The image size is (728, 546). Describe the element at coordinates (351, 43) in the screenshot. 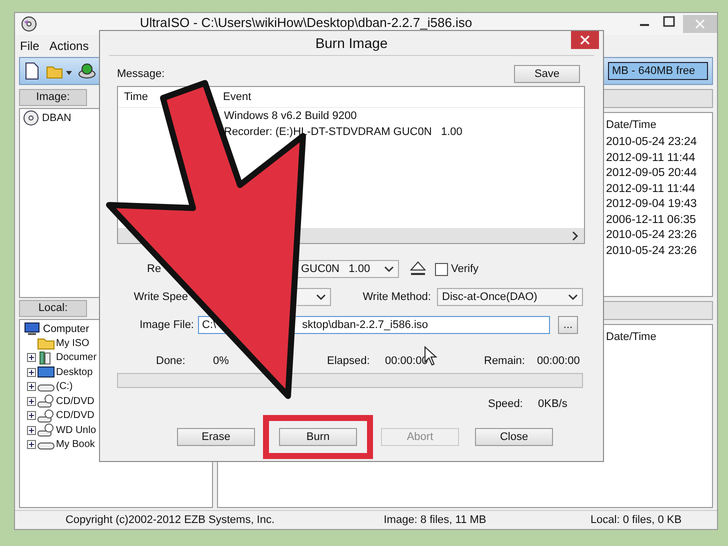

I see `dialog-title: Burn Image` at that location.